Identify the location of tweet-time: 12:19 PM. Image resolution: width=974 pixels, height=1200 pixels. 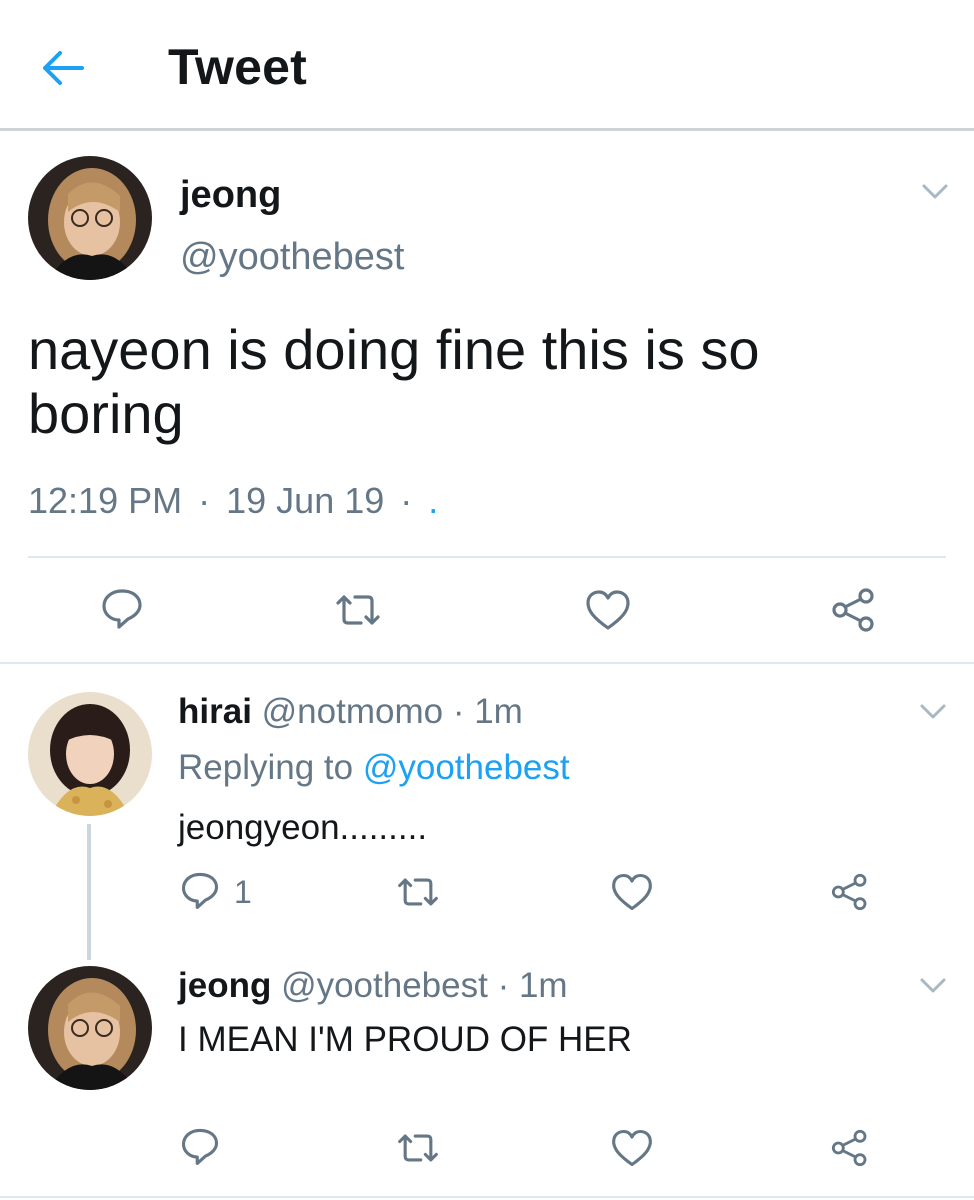
(105, 500).